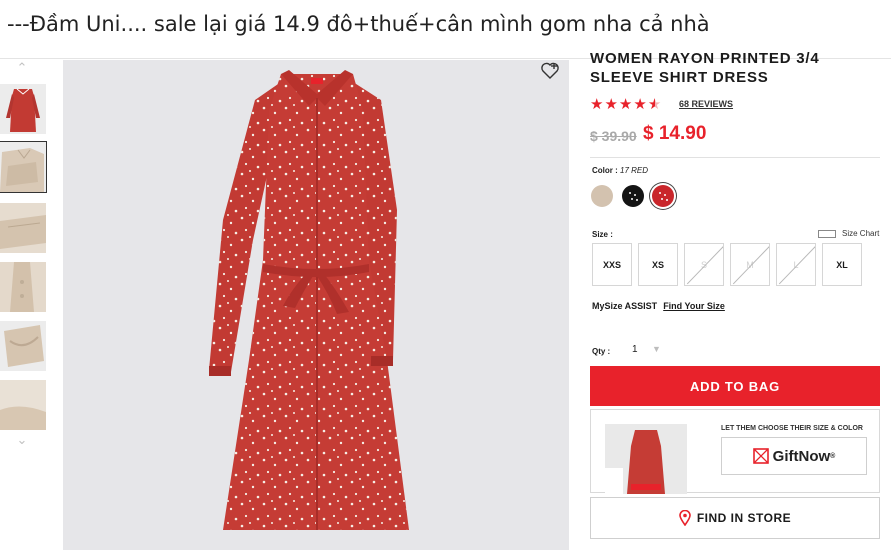 This screenshot has width=891, height=558. What do you see at coordinates (735, 386) in the screenshot?
I see `add-to-bag-button: ADD TO BAG` at bounding box center [735, 386].